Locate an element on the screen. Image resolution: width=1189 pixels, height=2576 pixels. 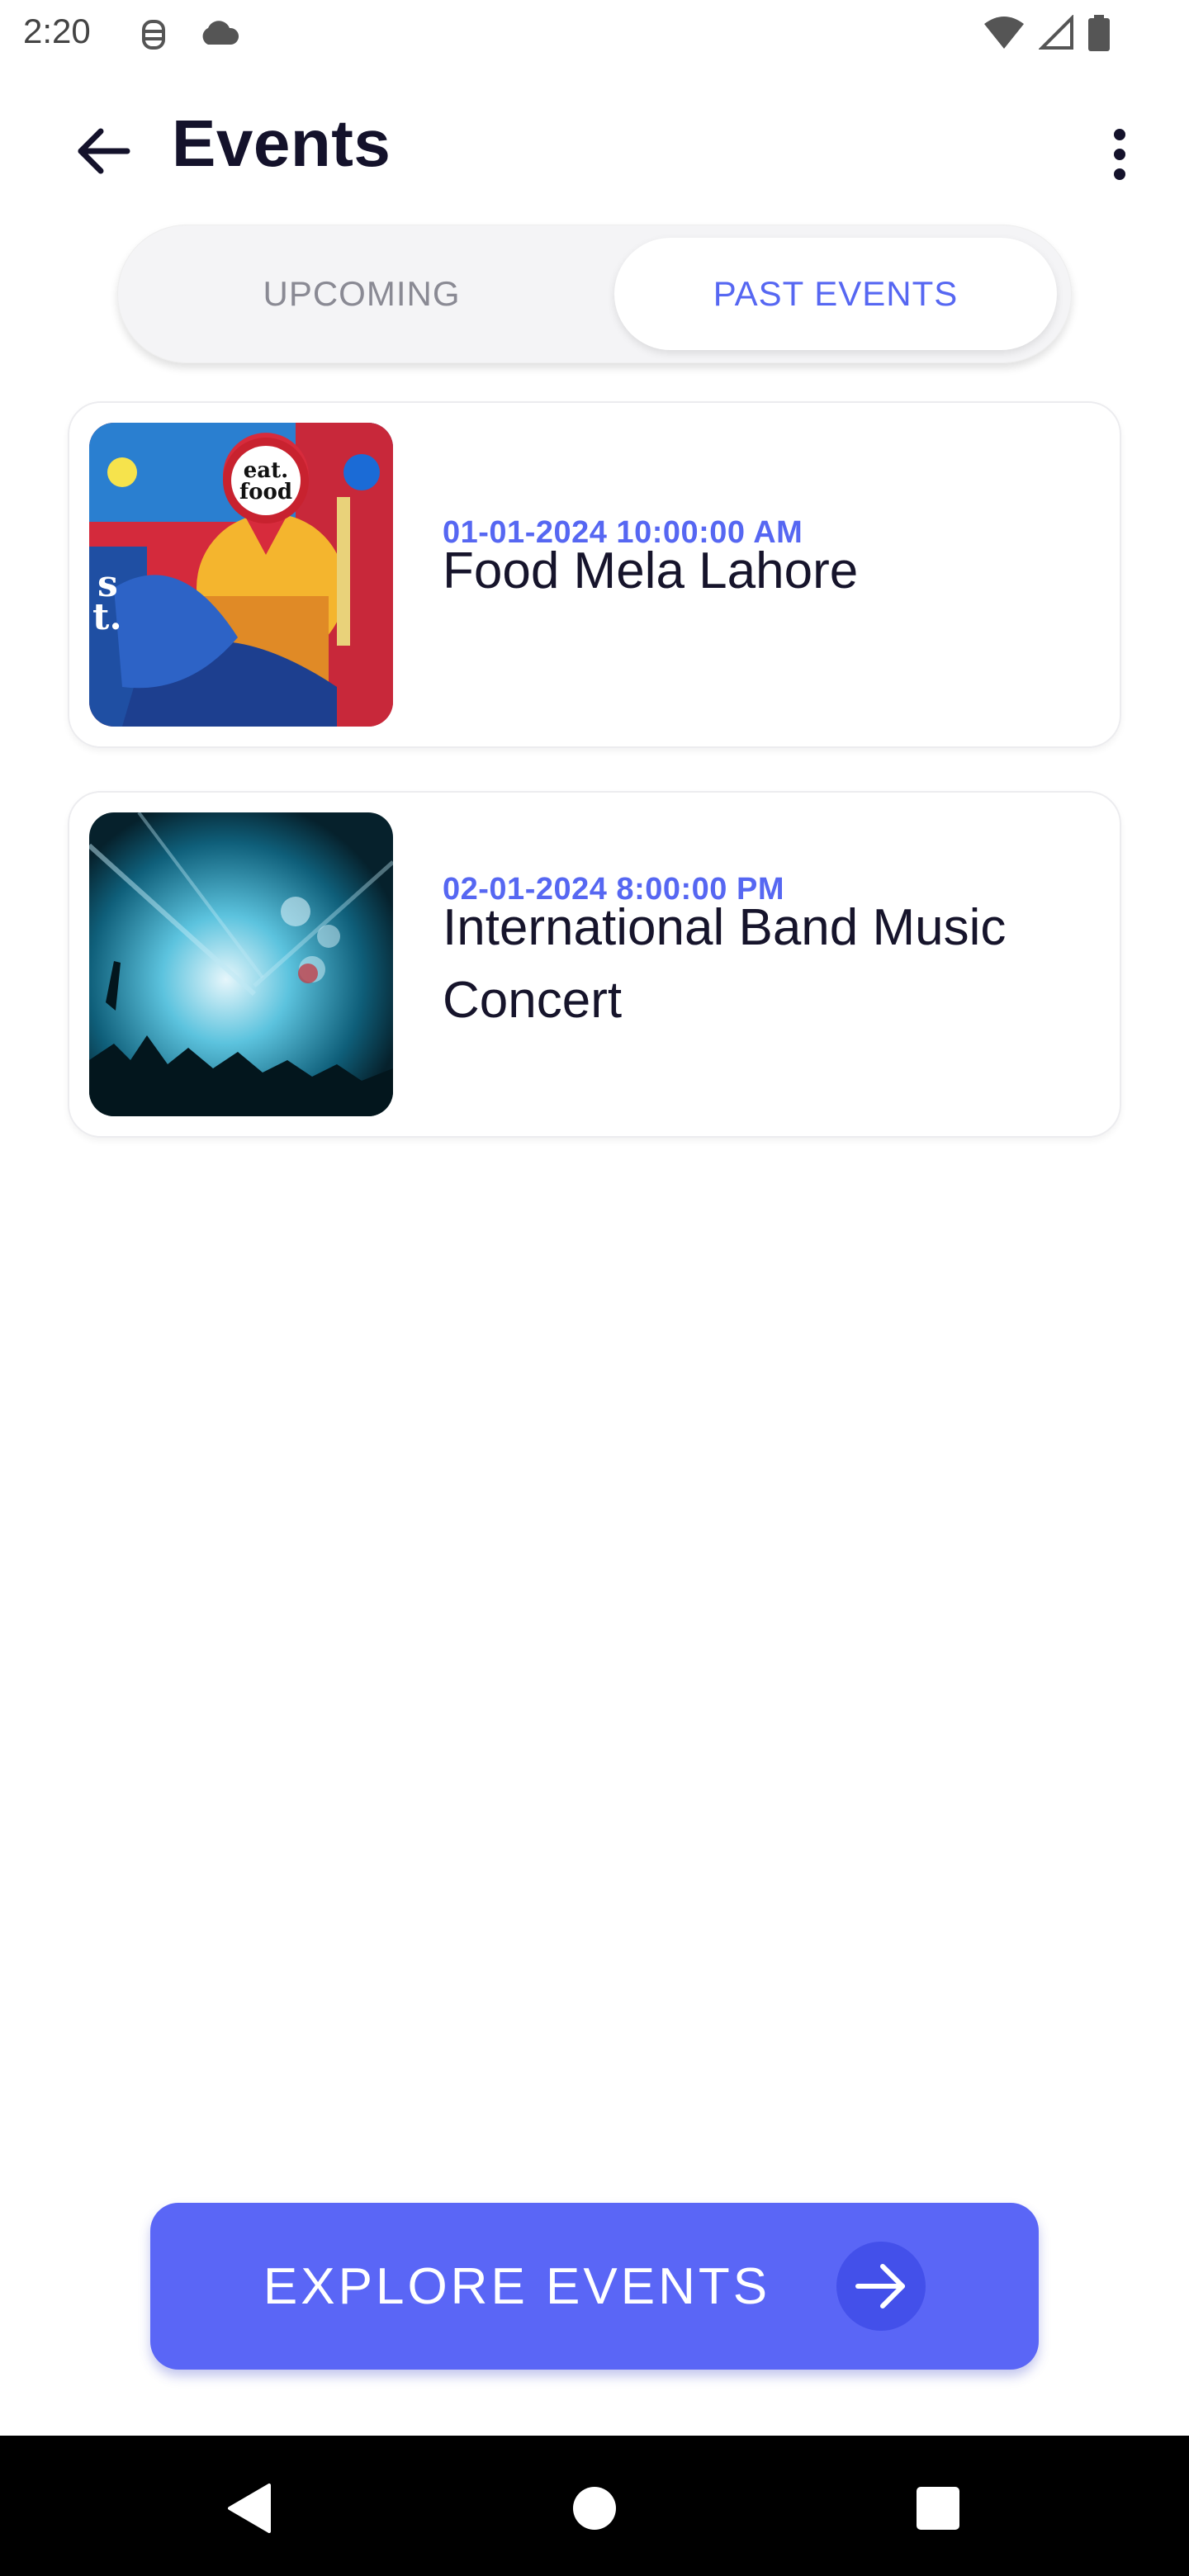
debug-icon is located at coordinates (153, 35).